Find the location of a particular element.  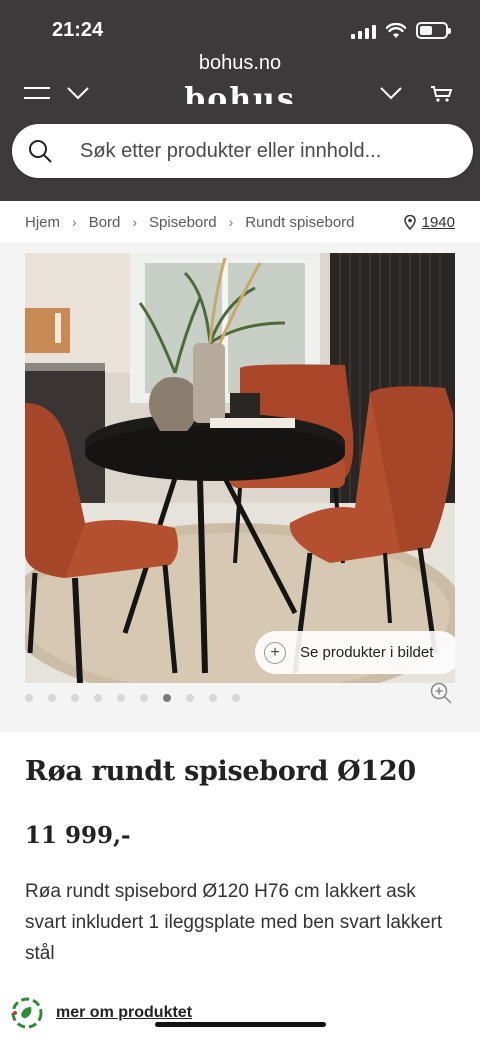

location-pin-icon is located at coordinates (409, 222).